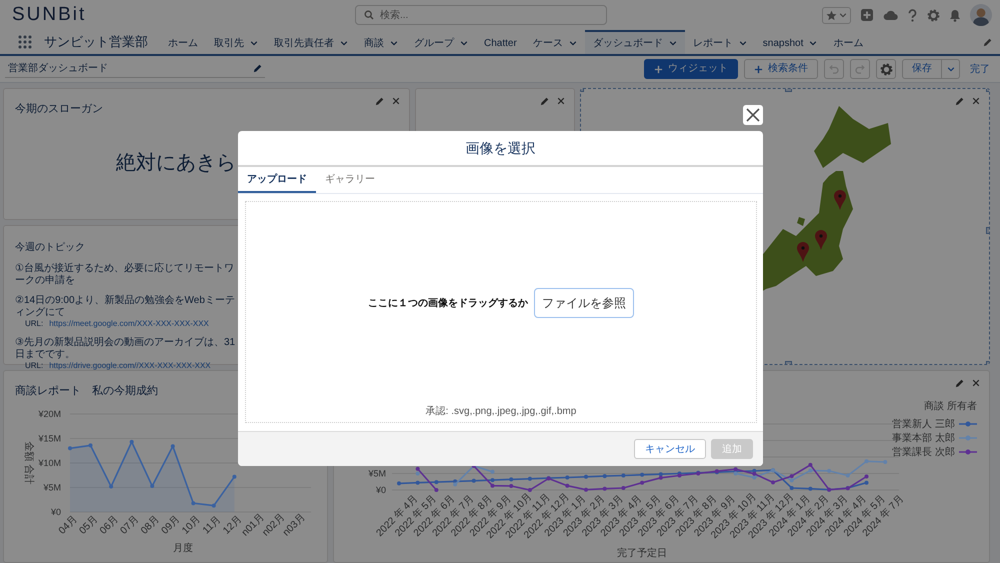 The height and width of the screenshot is (563, 1000). What do you see at coordinates (125, 307) in the screenshot?
I see `topic-text: ②14日の9:00より、新製品の勉強会をWebミーティングにて` at bounding box center [125, 307].